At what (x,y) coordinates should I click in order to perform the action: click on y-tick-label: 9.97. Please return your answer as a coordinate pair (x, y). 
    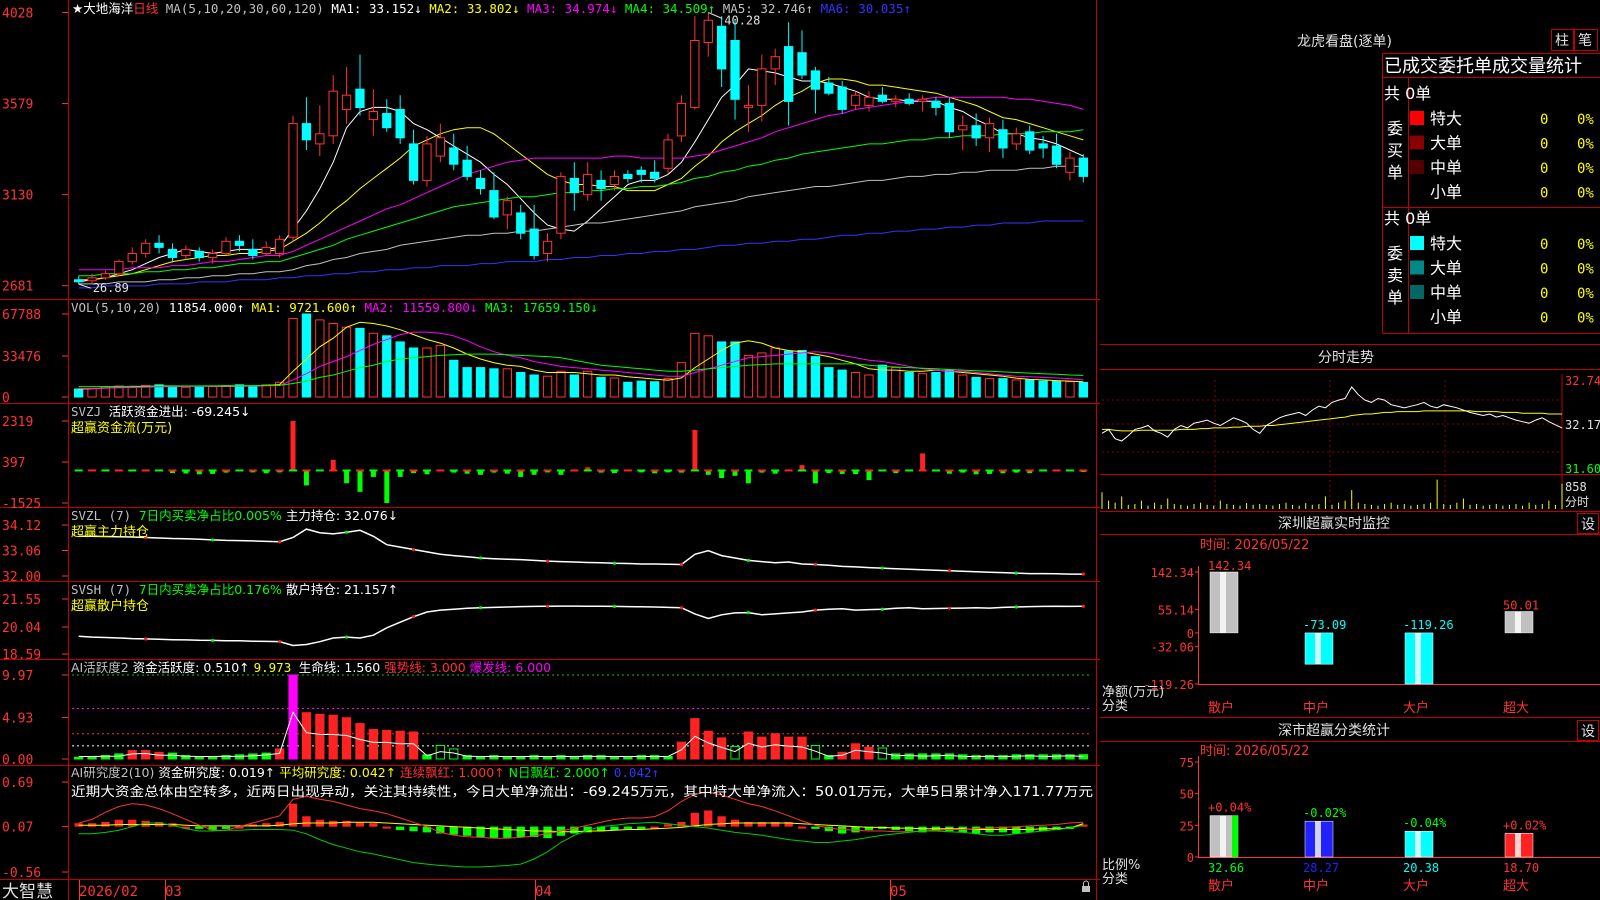
    Looking at the image, I should click on (17, 676).